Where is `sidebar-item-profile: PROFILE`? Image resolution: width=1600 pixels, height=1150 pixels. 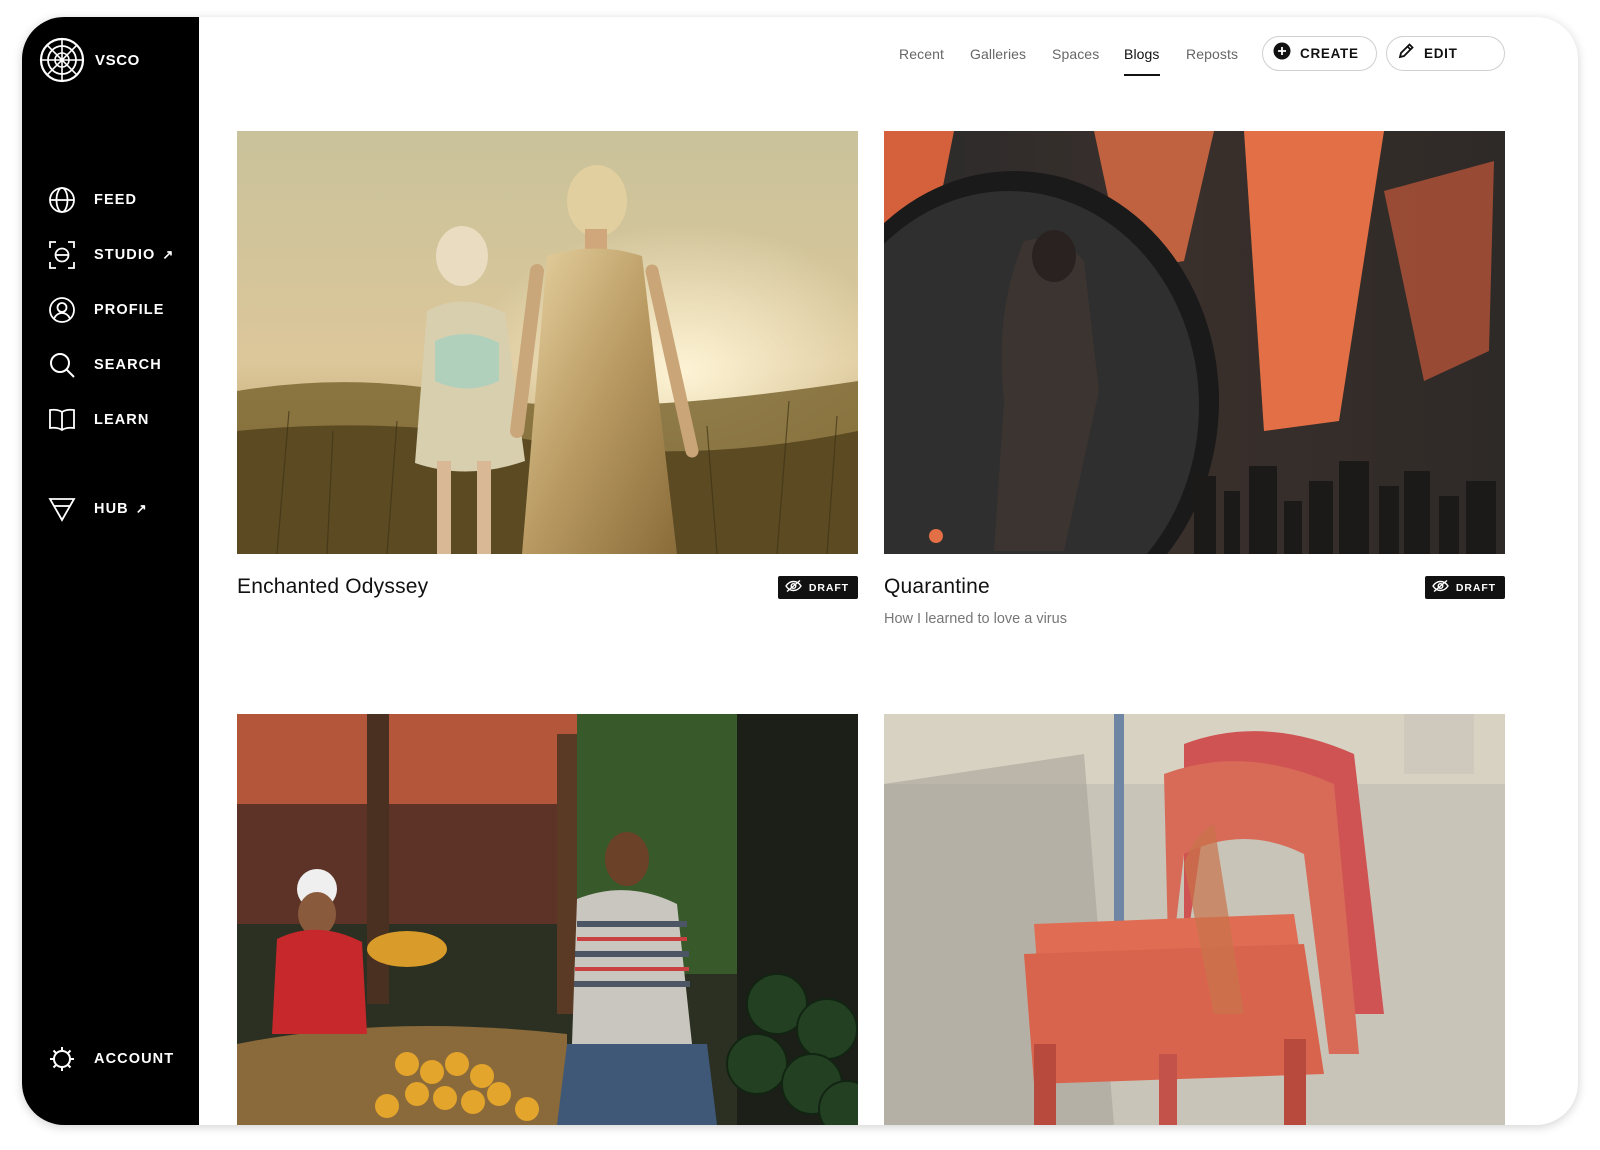 sidebar-item-profile: PROFILE is located at coordinates (106, 310).